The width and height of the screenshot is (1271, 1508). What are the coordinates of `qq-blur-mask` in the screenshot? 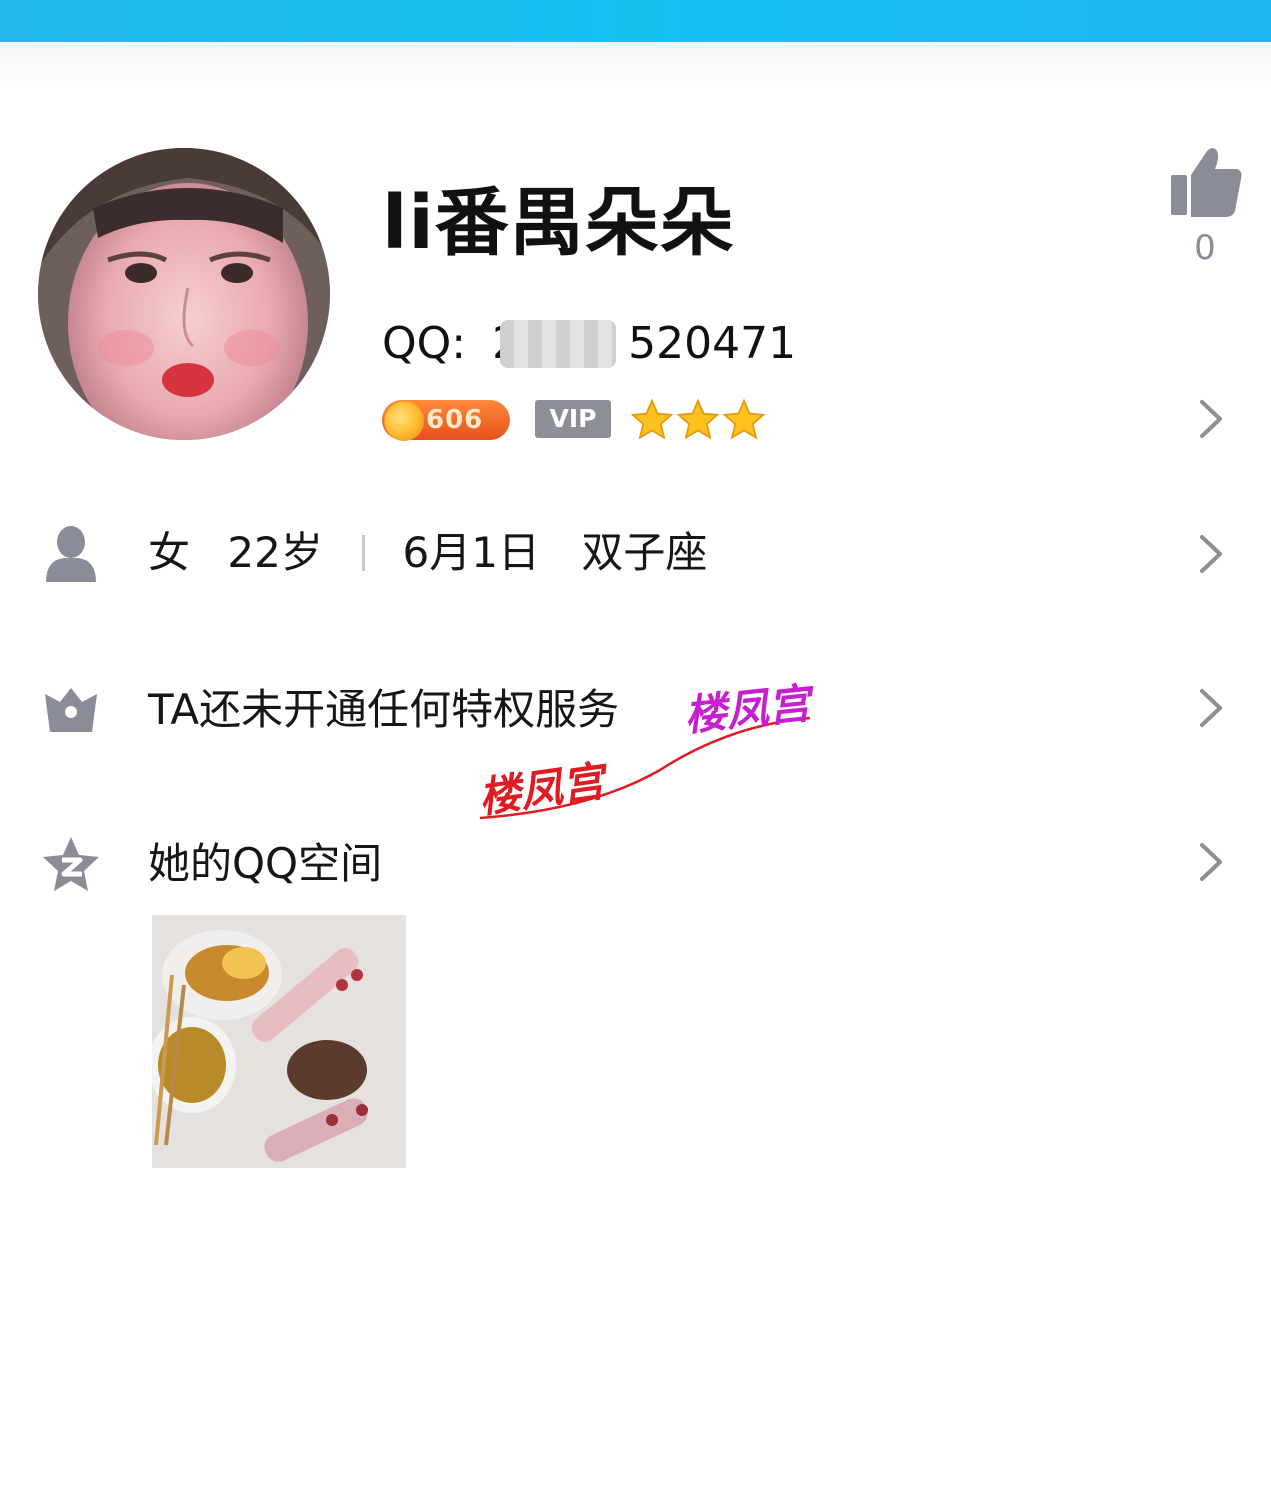 It's located at (558, 344).